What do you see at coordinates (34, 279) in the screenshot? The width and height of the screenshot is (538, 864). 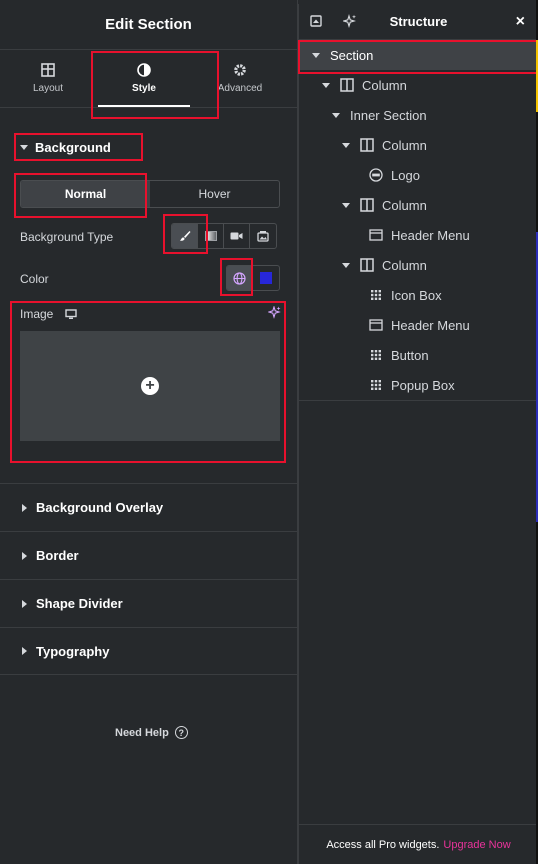 I see `color-label: Color` at bounding box center [34, 279].